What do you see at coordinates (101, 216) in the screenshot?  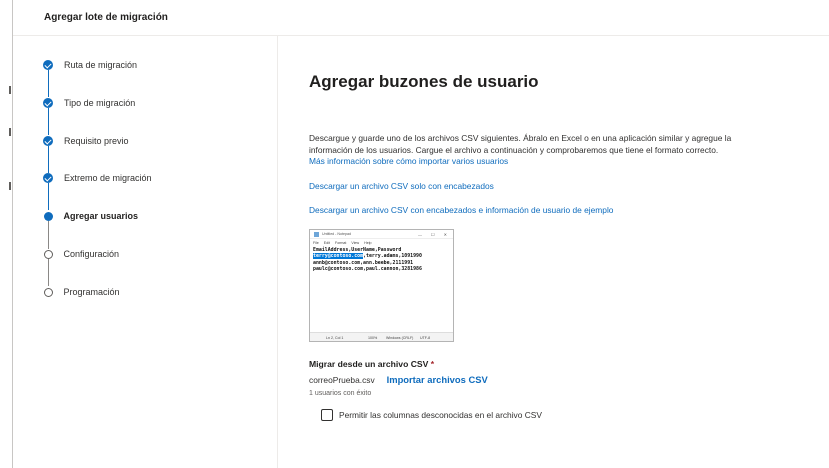 I see `step-label: Agregar usuarios` at bounding box center [101, 216].